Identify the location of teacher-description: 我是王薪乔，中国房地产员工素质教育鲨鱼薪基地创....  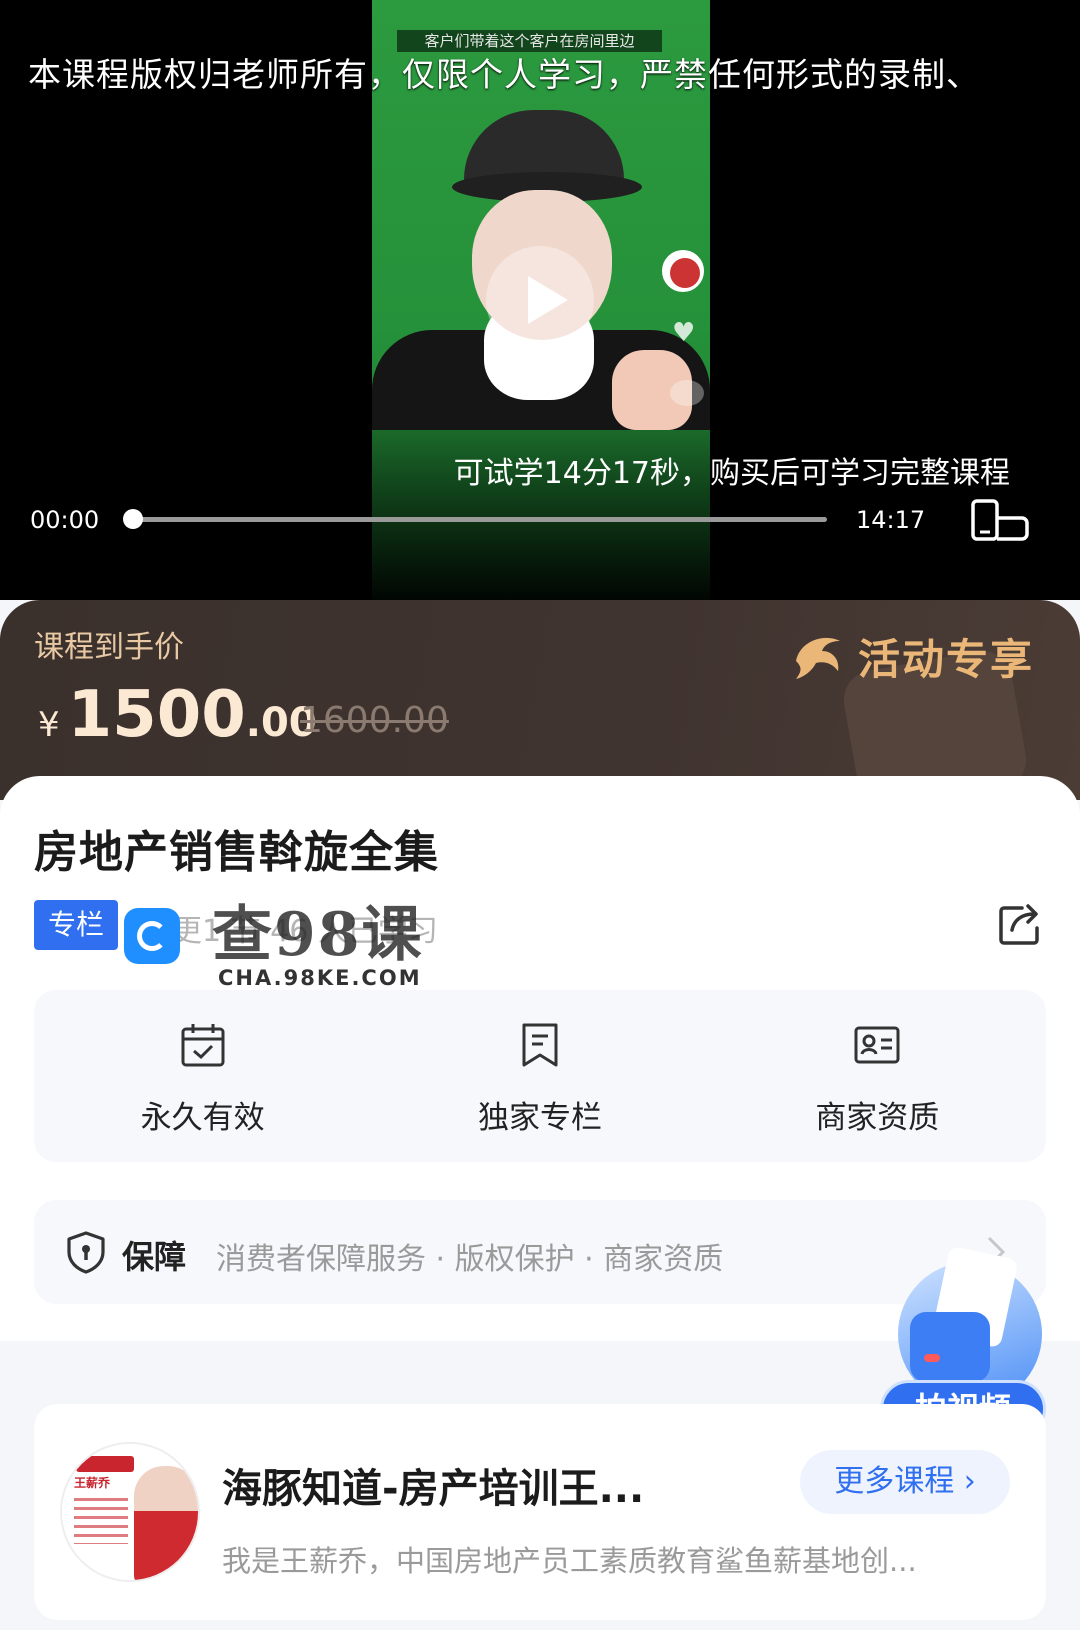
(569, 1561).